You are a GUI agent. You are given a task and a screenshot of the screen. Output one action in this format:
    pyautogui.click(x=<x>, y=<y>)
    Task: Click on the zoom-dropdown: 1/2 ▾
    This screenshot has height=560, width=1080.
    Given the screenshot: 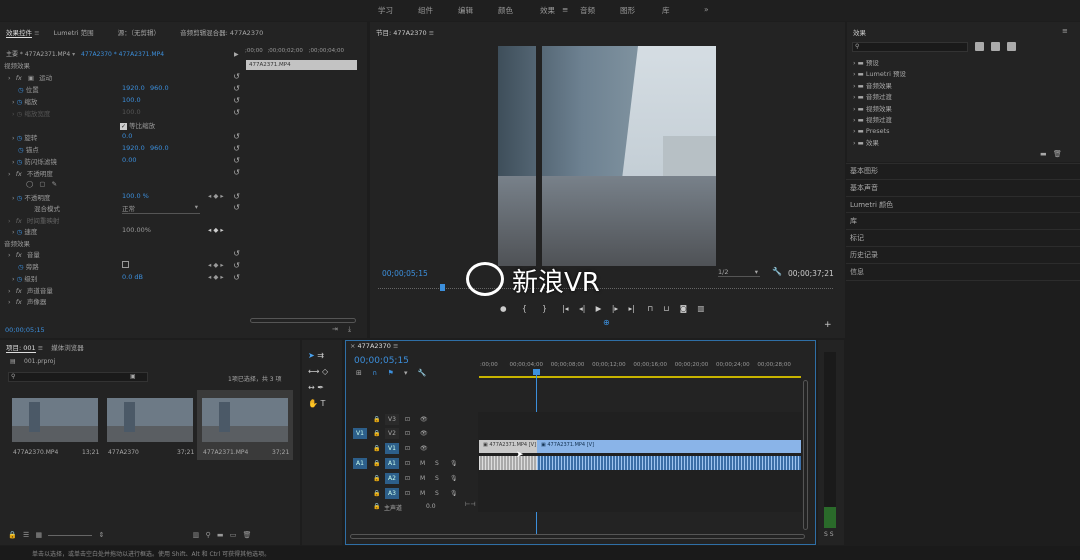 What is the action you would take?
    pyautogui.click(x=739, y=272)
    